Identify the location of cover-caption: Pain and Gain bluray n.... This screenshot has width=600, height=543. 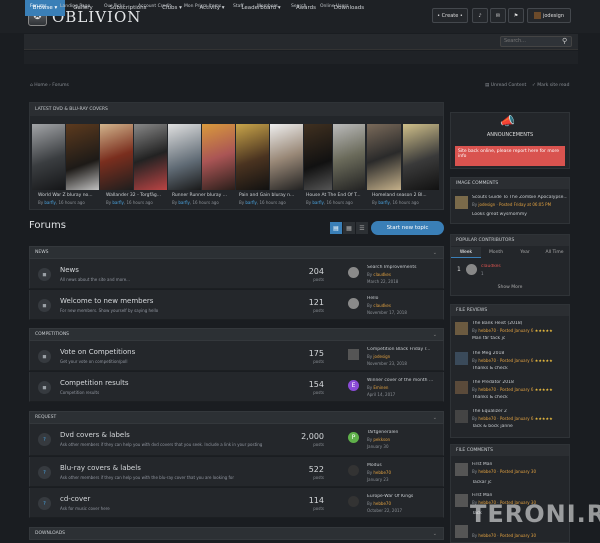
(266, 195).